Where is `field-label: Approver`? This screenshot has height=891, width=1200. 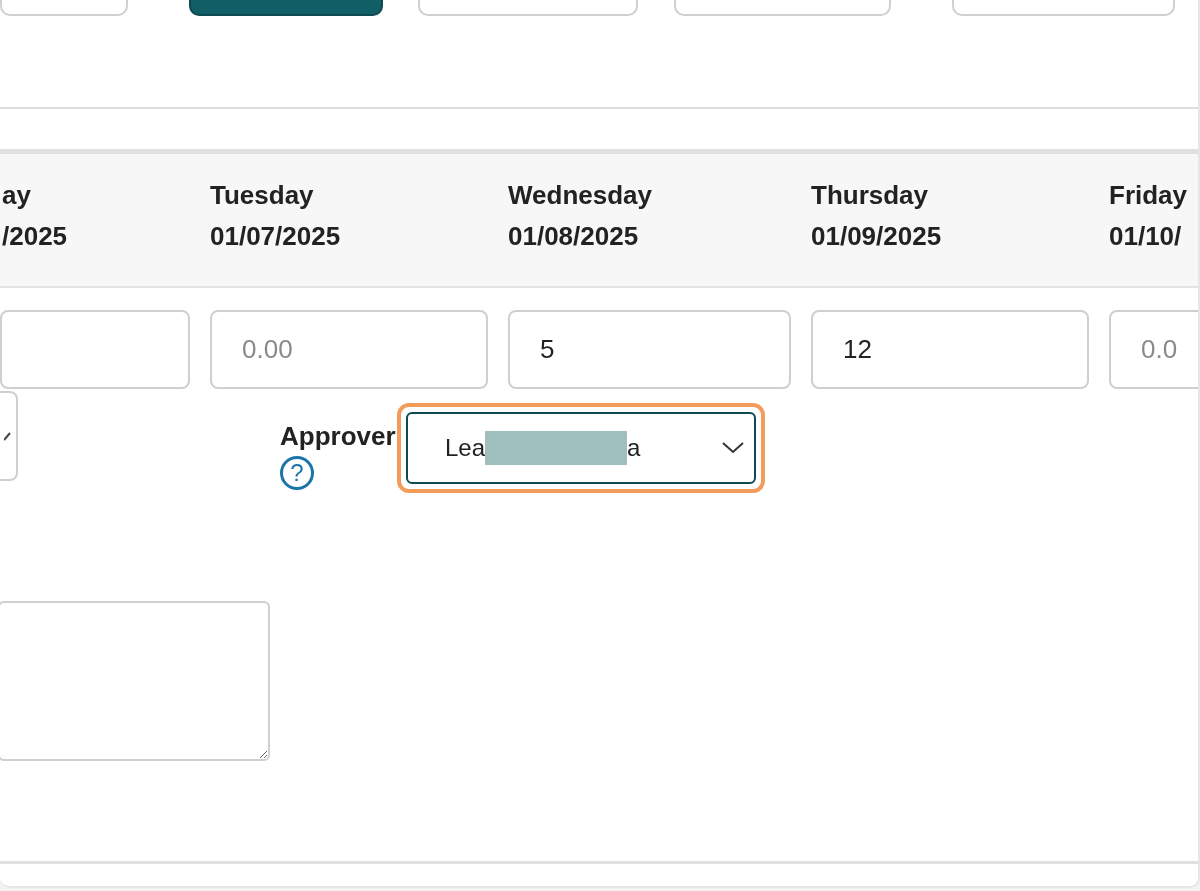
field-label: Approver is located at coordinates (338, 436).